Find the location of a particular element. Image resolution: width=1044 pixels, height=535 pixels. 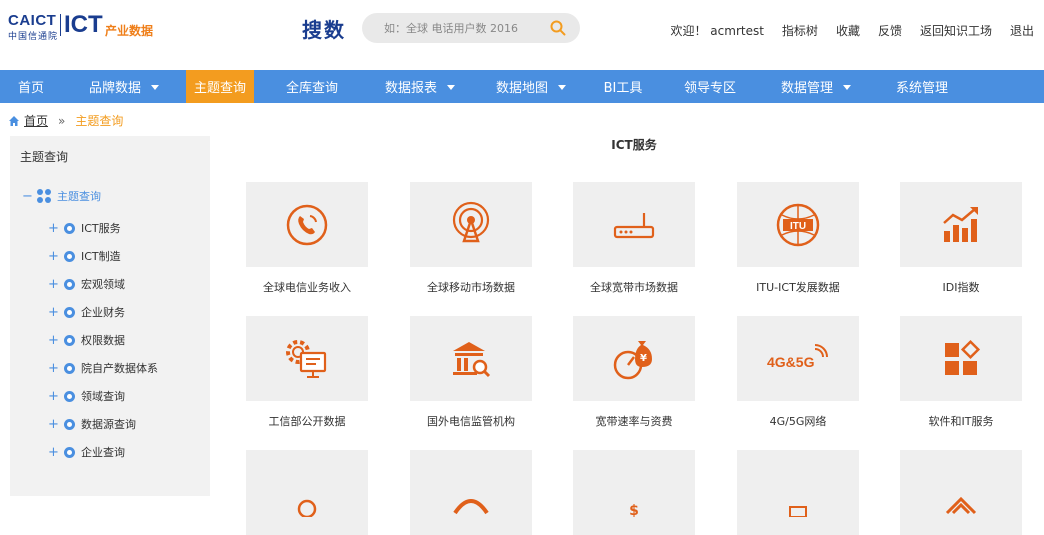

tree-item-label: 院自产数据体系 is located at coordinates (119, 368).